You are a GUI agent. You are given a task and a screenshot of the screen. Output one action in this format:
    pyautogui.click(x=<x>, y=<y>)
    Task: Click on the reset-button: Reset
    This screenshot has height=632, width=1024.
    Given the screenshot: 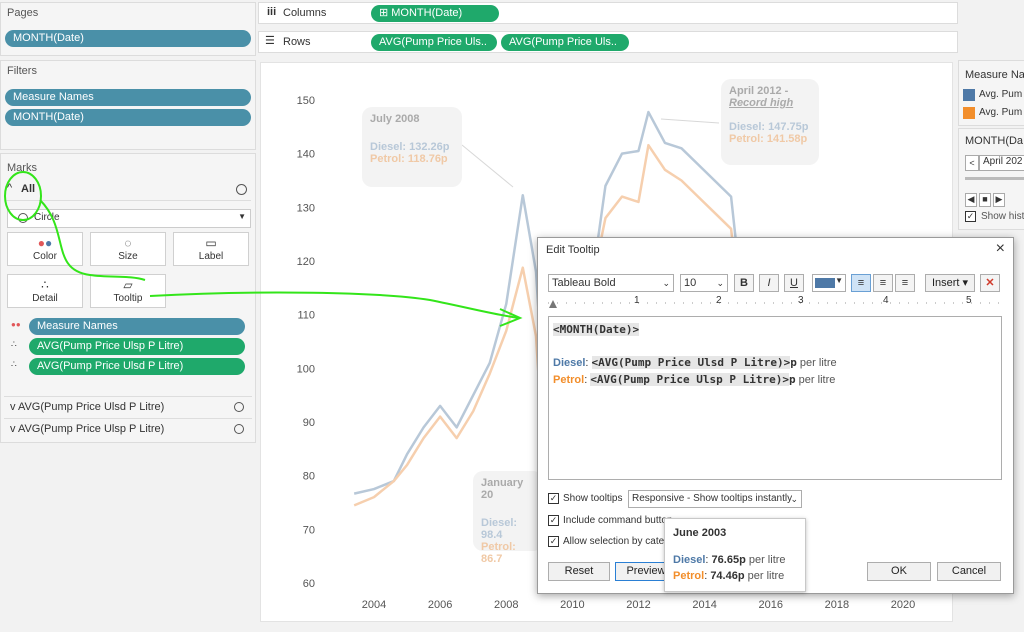 What is the action you would take?
    pyautogui.click(x=579, y=571)
    